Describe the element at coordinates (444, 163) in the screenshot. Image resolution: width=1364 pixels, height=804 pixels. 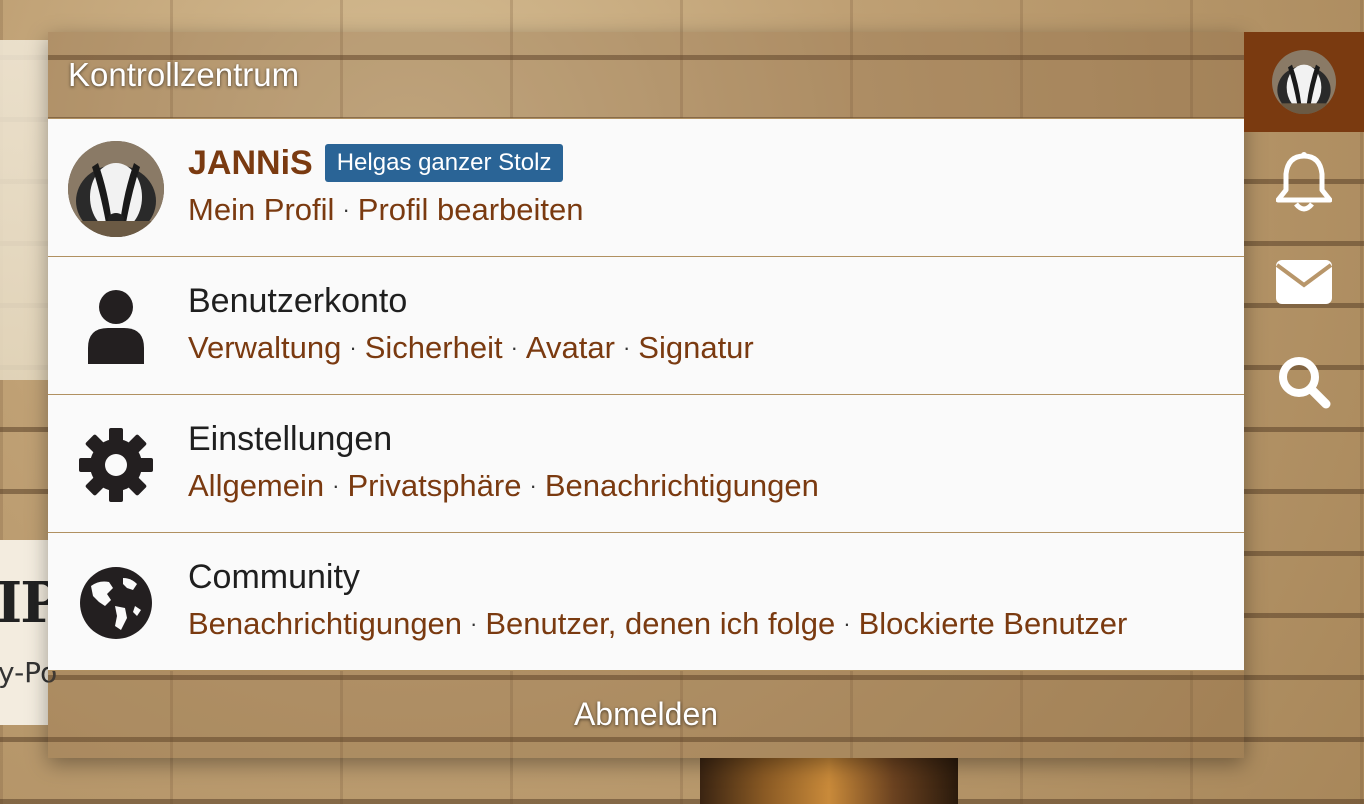
I see `rank-badge: Helgas ganzer Stolz` at that location.